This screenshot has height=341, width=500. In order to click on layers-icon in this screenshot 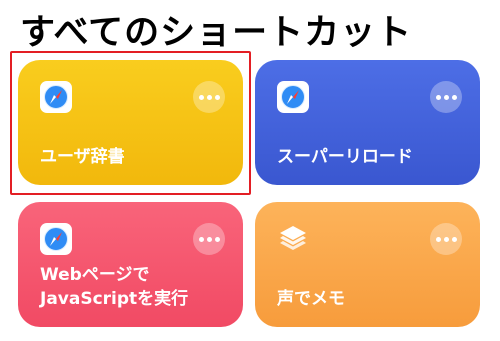, I will do `click(293, 238)`.